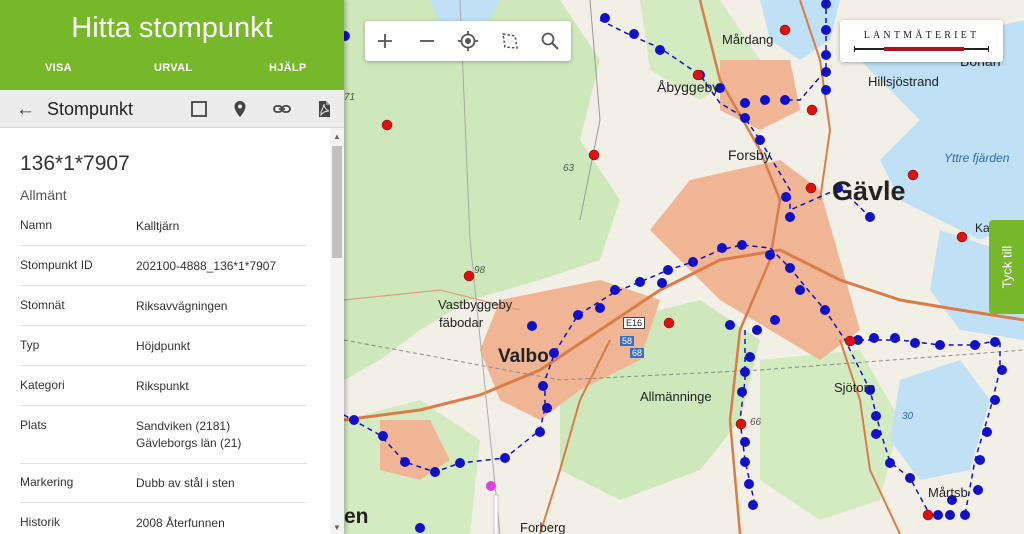 This screenshot has height=534, width=1024. Describe the element at coordinates (543, 527) in the screenshot. I see `map-label: Forberg` at that location.